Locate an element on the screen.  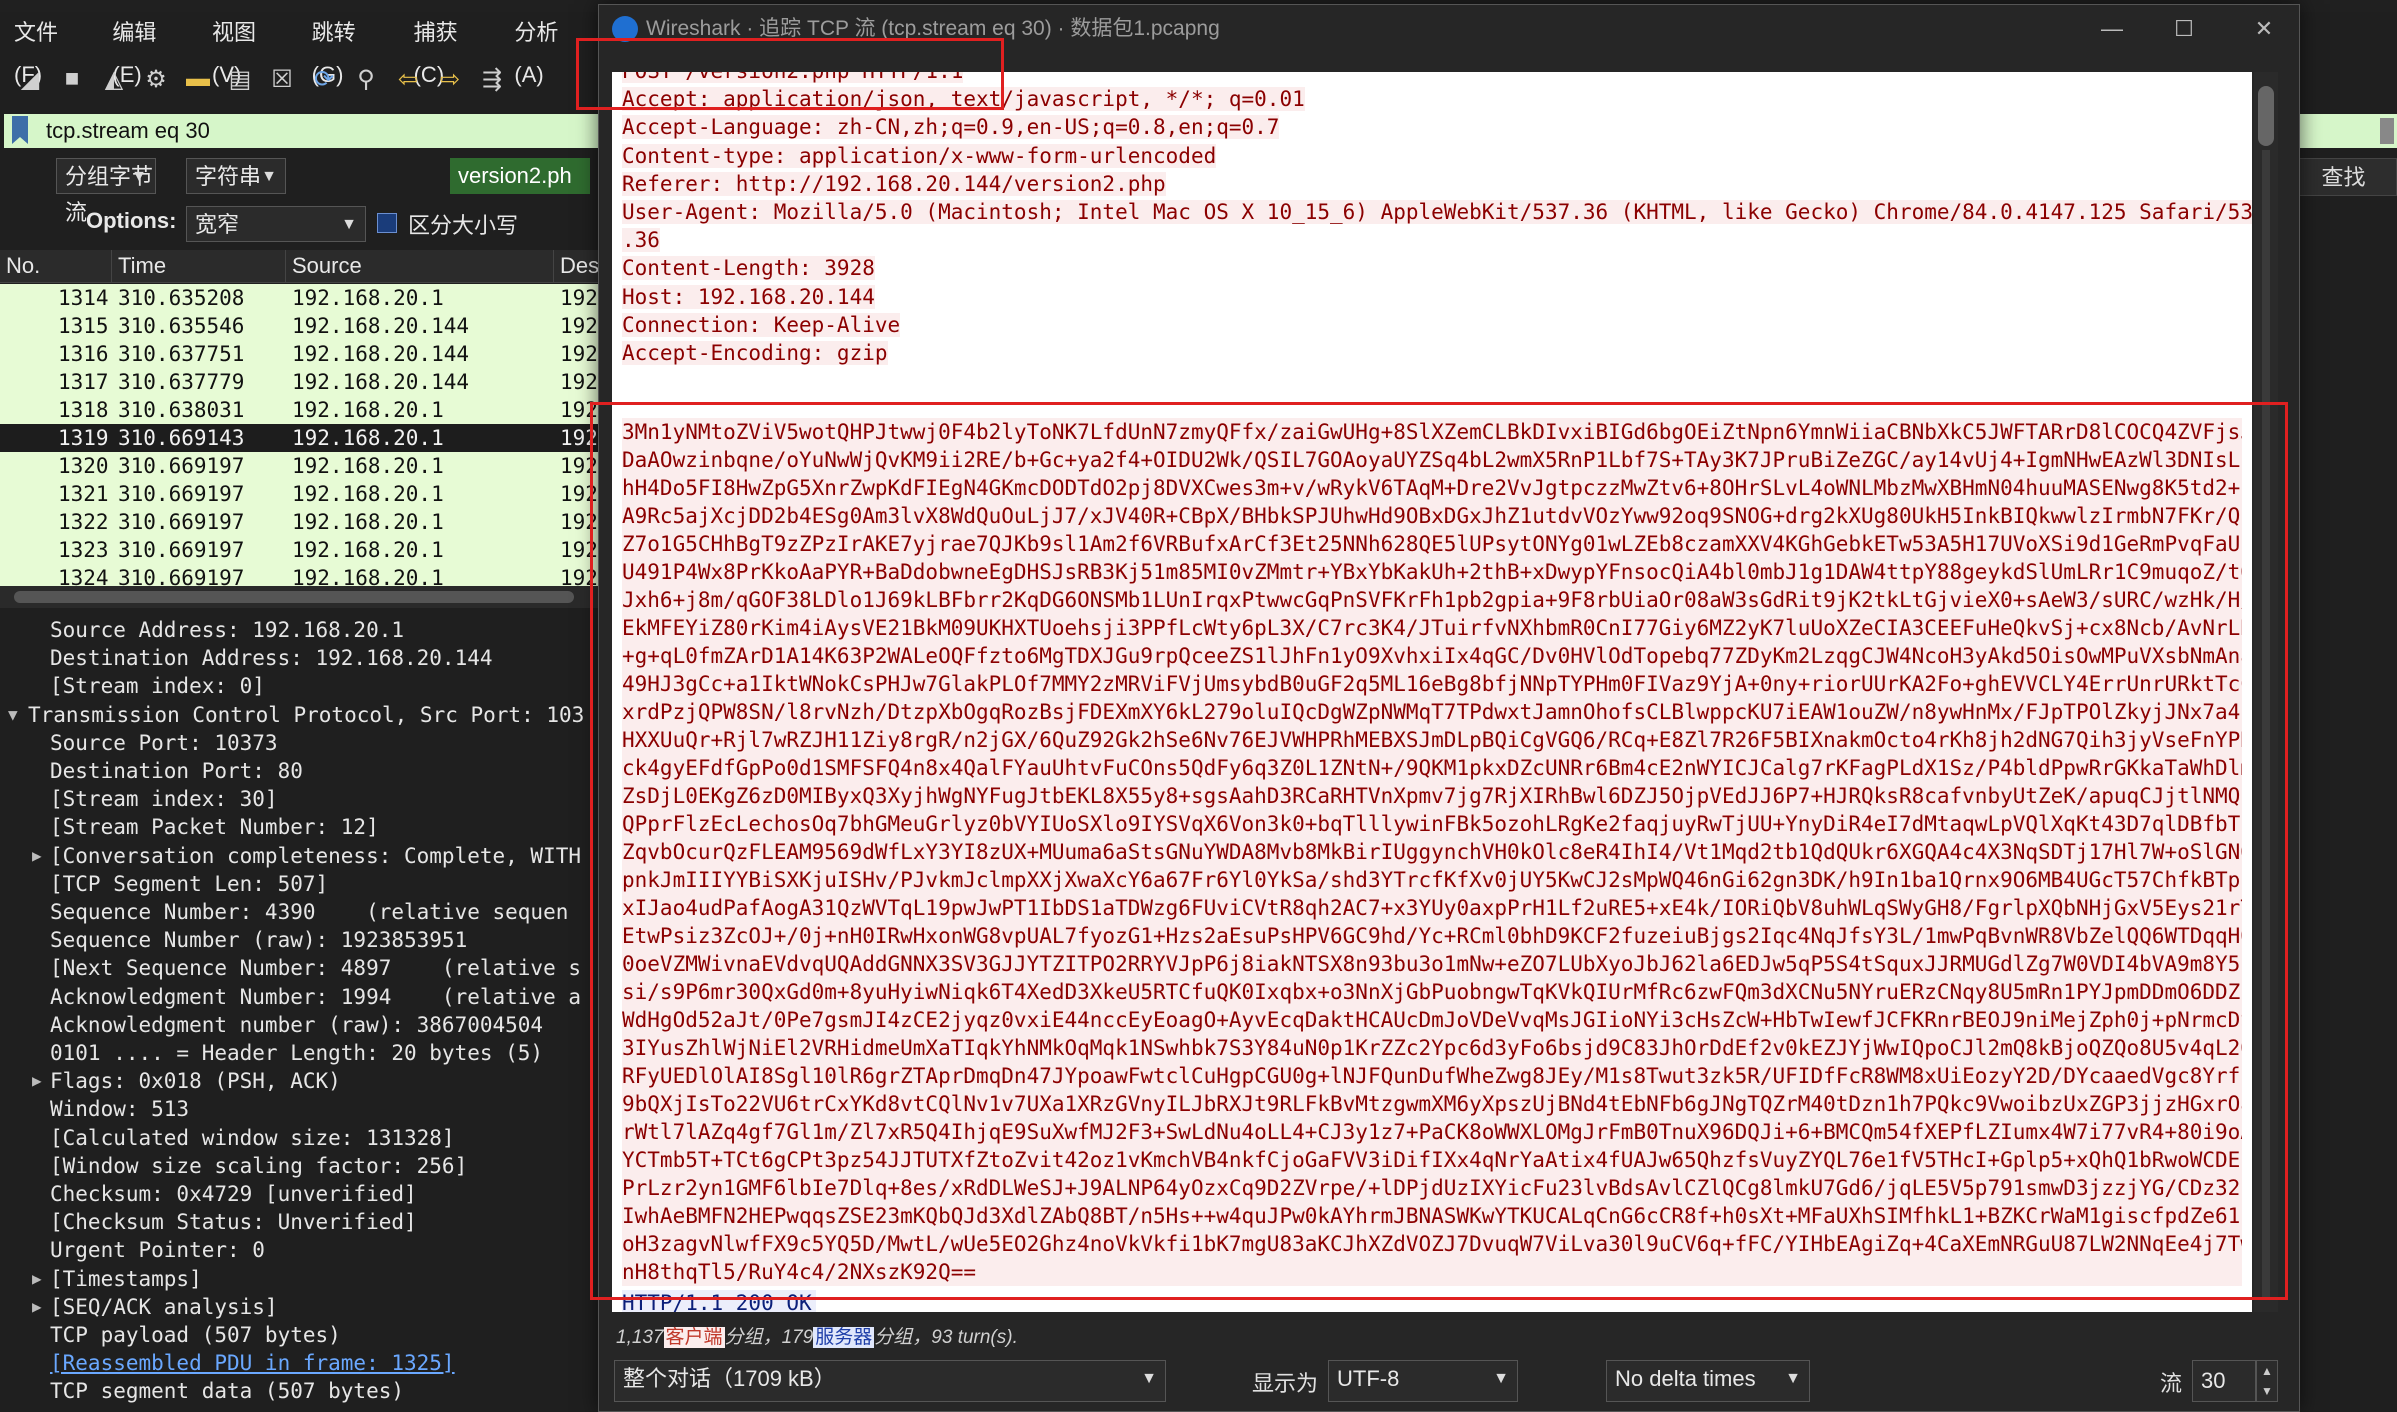
start-capture-icon: ◢ is located at coordinates (30, 79).